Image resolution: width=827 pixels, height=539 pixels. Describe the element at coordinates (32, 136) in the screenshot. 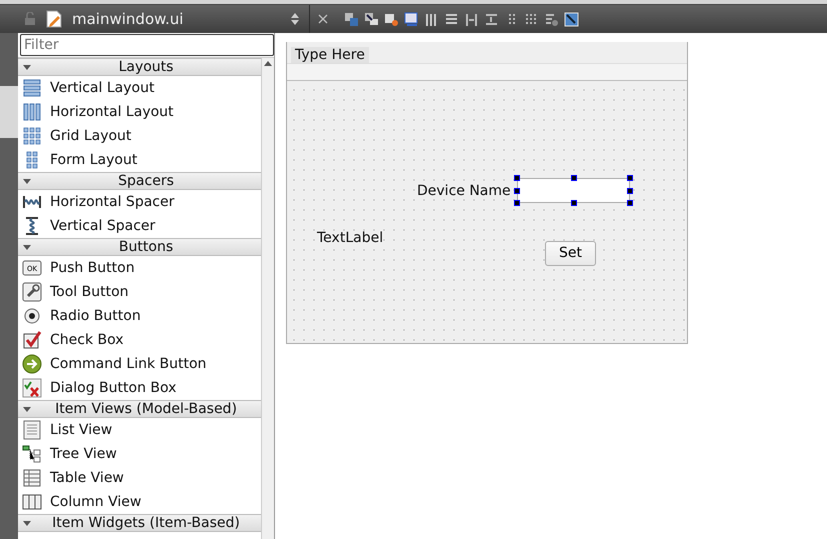

I see `grid-layout-icon` at that location.